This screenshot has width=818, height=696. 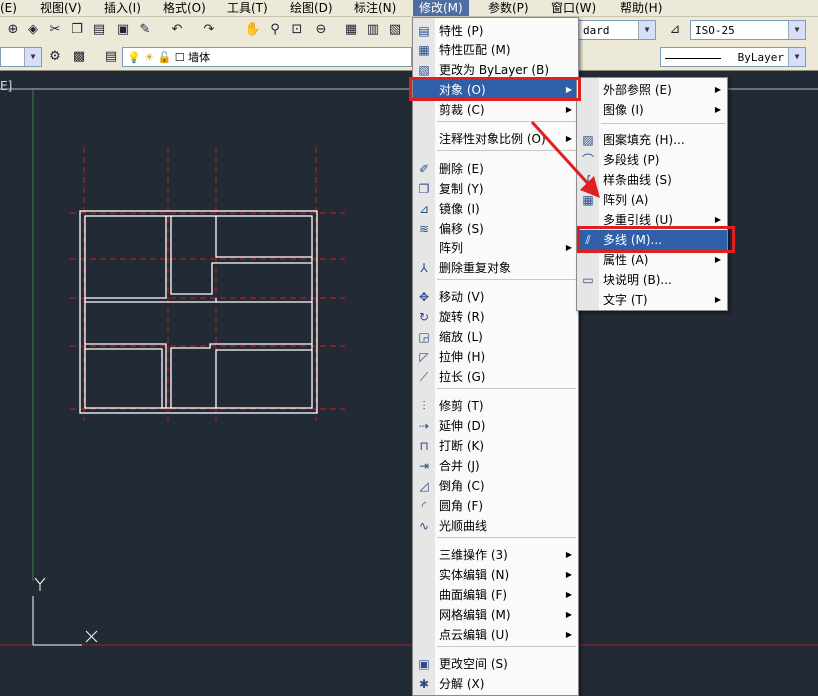 What do you see at coordinates (111, 57) in the screenshot?
I see `layer-properties-icon: ▤` at bounding box center [111, 57].